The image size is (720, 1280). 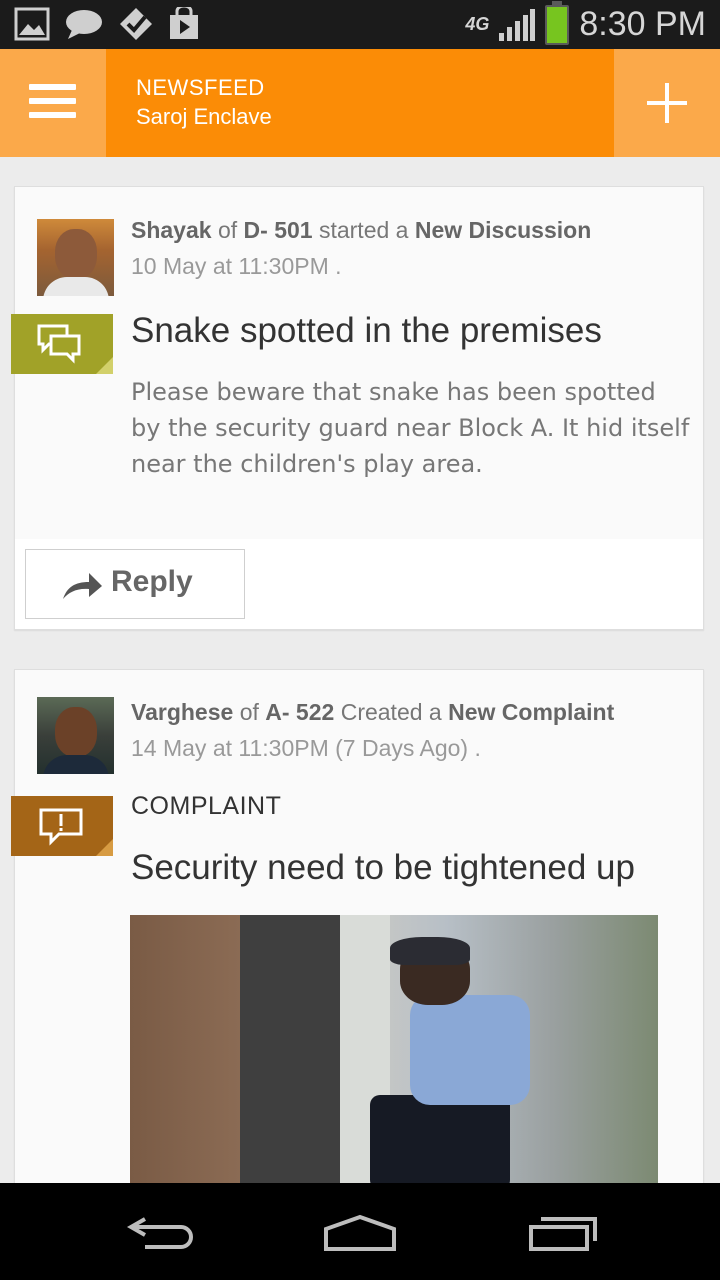 I want to click on menu-button, so click(x=53, y=103).